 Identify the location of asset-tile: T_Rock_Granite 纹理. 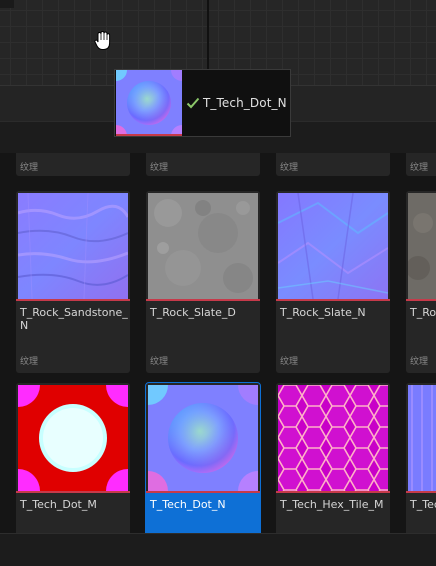
(421, 282).